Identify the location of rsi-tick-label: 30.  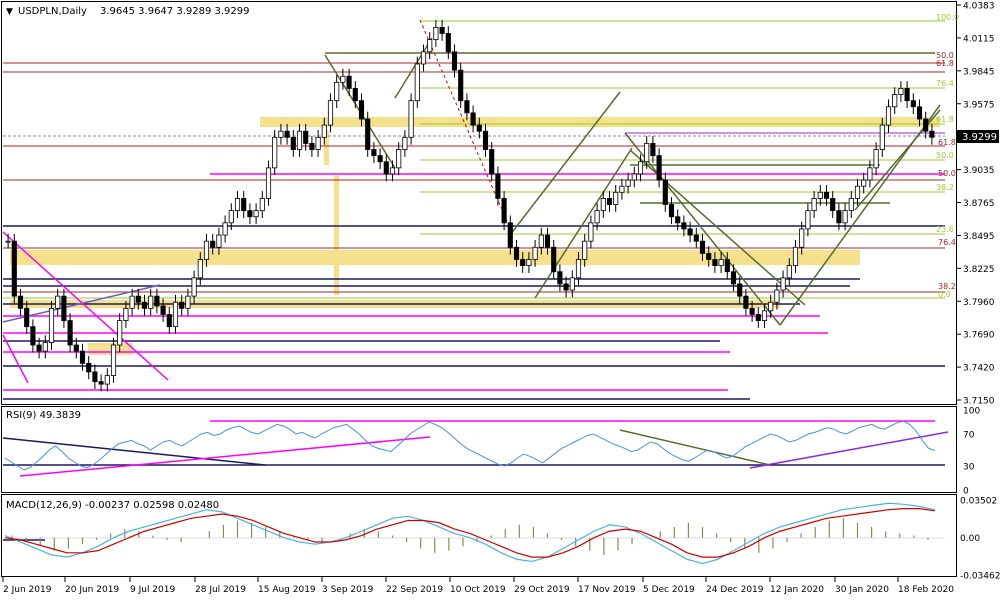
(969, 468).